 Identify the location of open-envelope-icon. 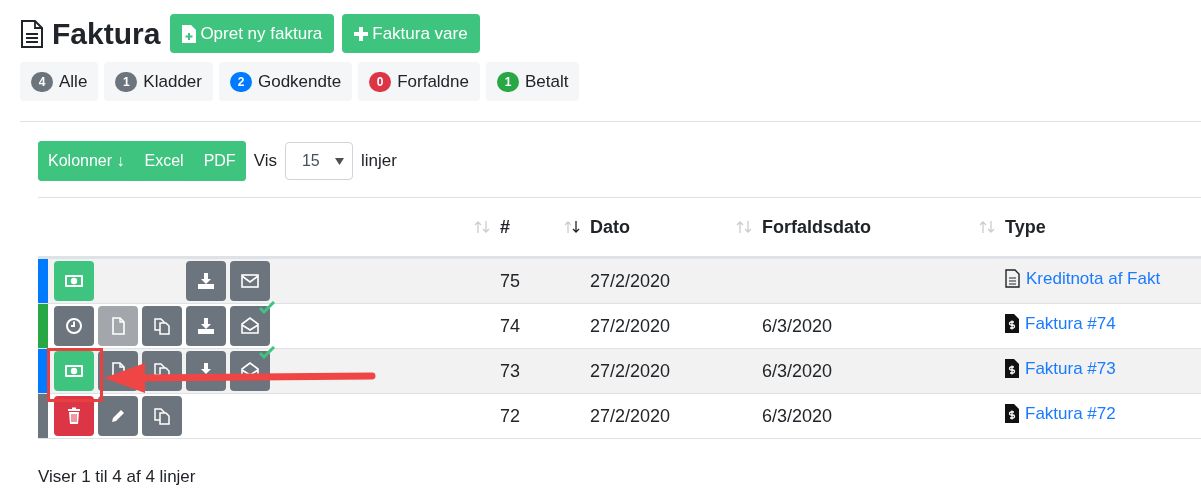
(250, 326).